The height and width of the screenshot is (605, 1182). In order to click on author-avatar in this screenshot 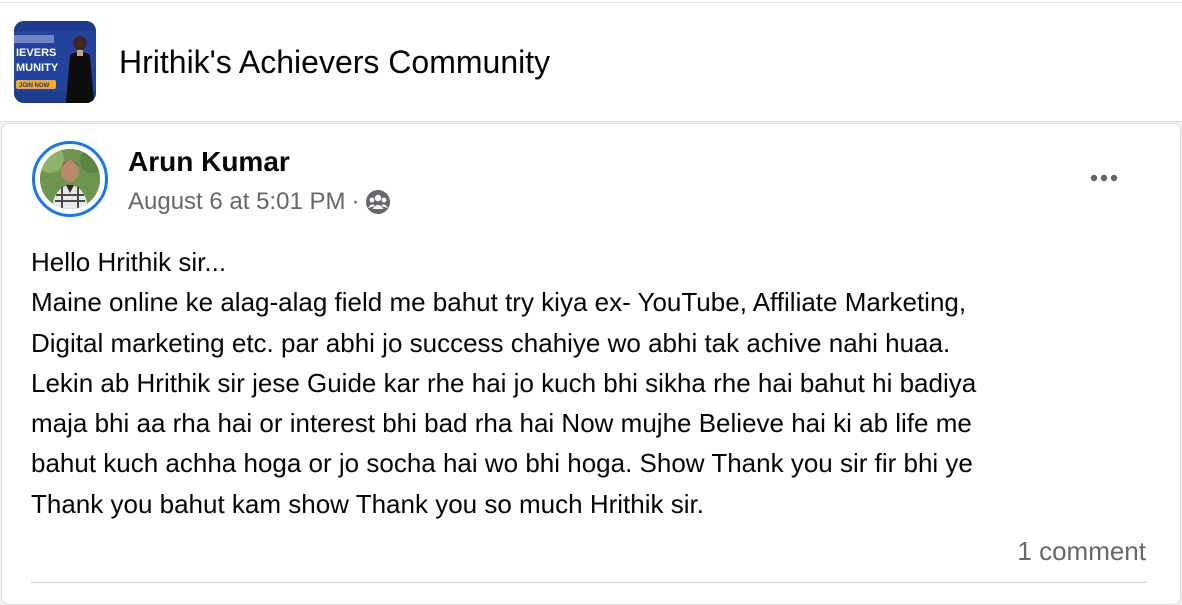, I will do `click(70, 179)`.